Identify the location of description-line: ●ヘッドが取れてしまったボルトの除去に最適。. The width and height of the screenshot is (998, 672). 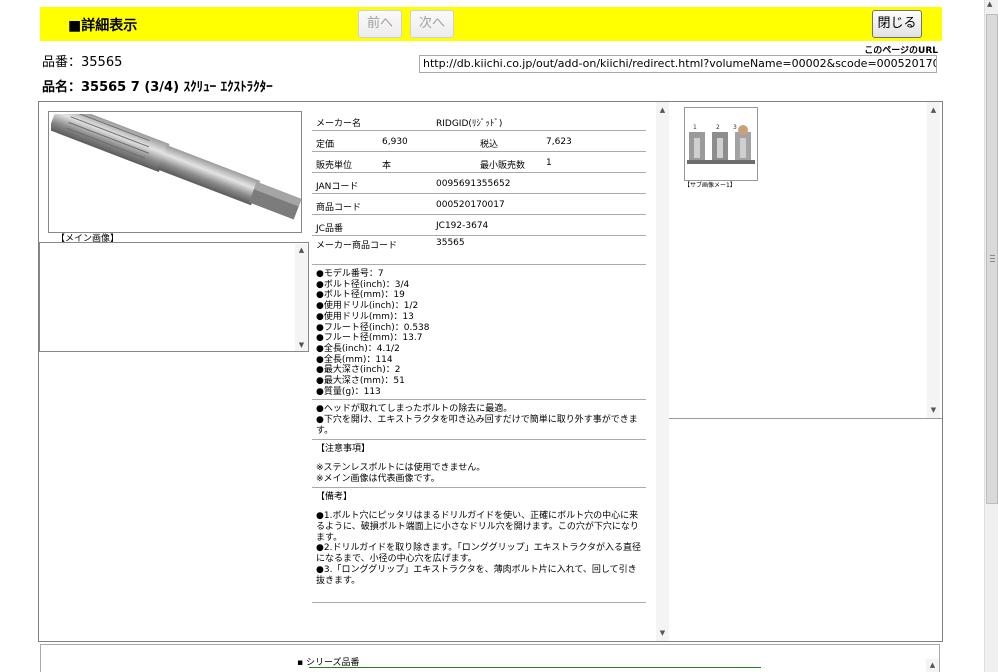
(414, 409).